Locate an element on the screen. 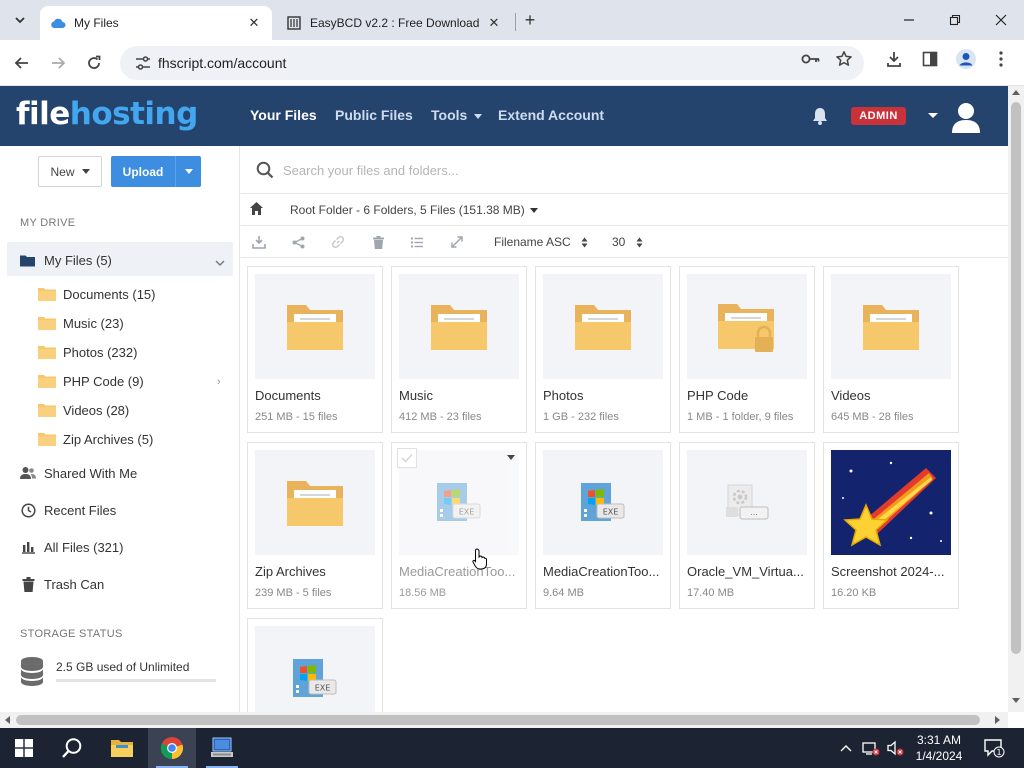  new-button: New is located at coordinates (70, 171).